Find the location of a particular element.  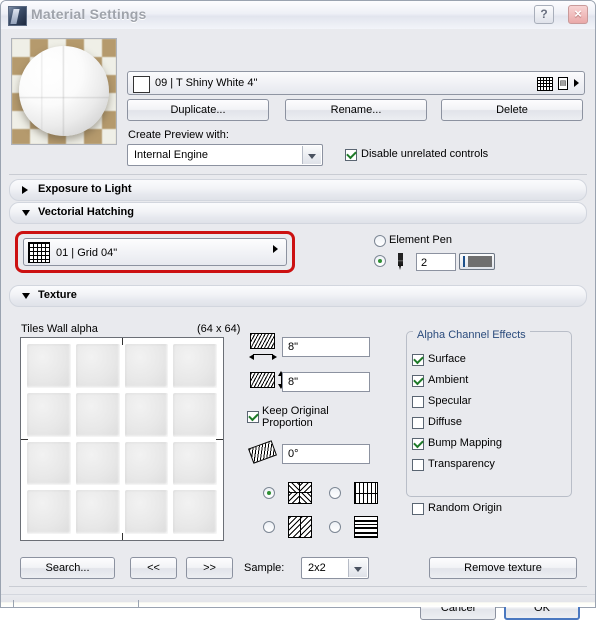

element-pen-radio is located at coordinates (380, 241).